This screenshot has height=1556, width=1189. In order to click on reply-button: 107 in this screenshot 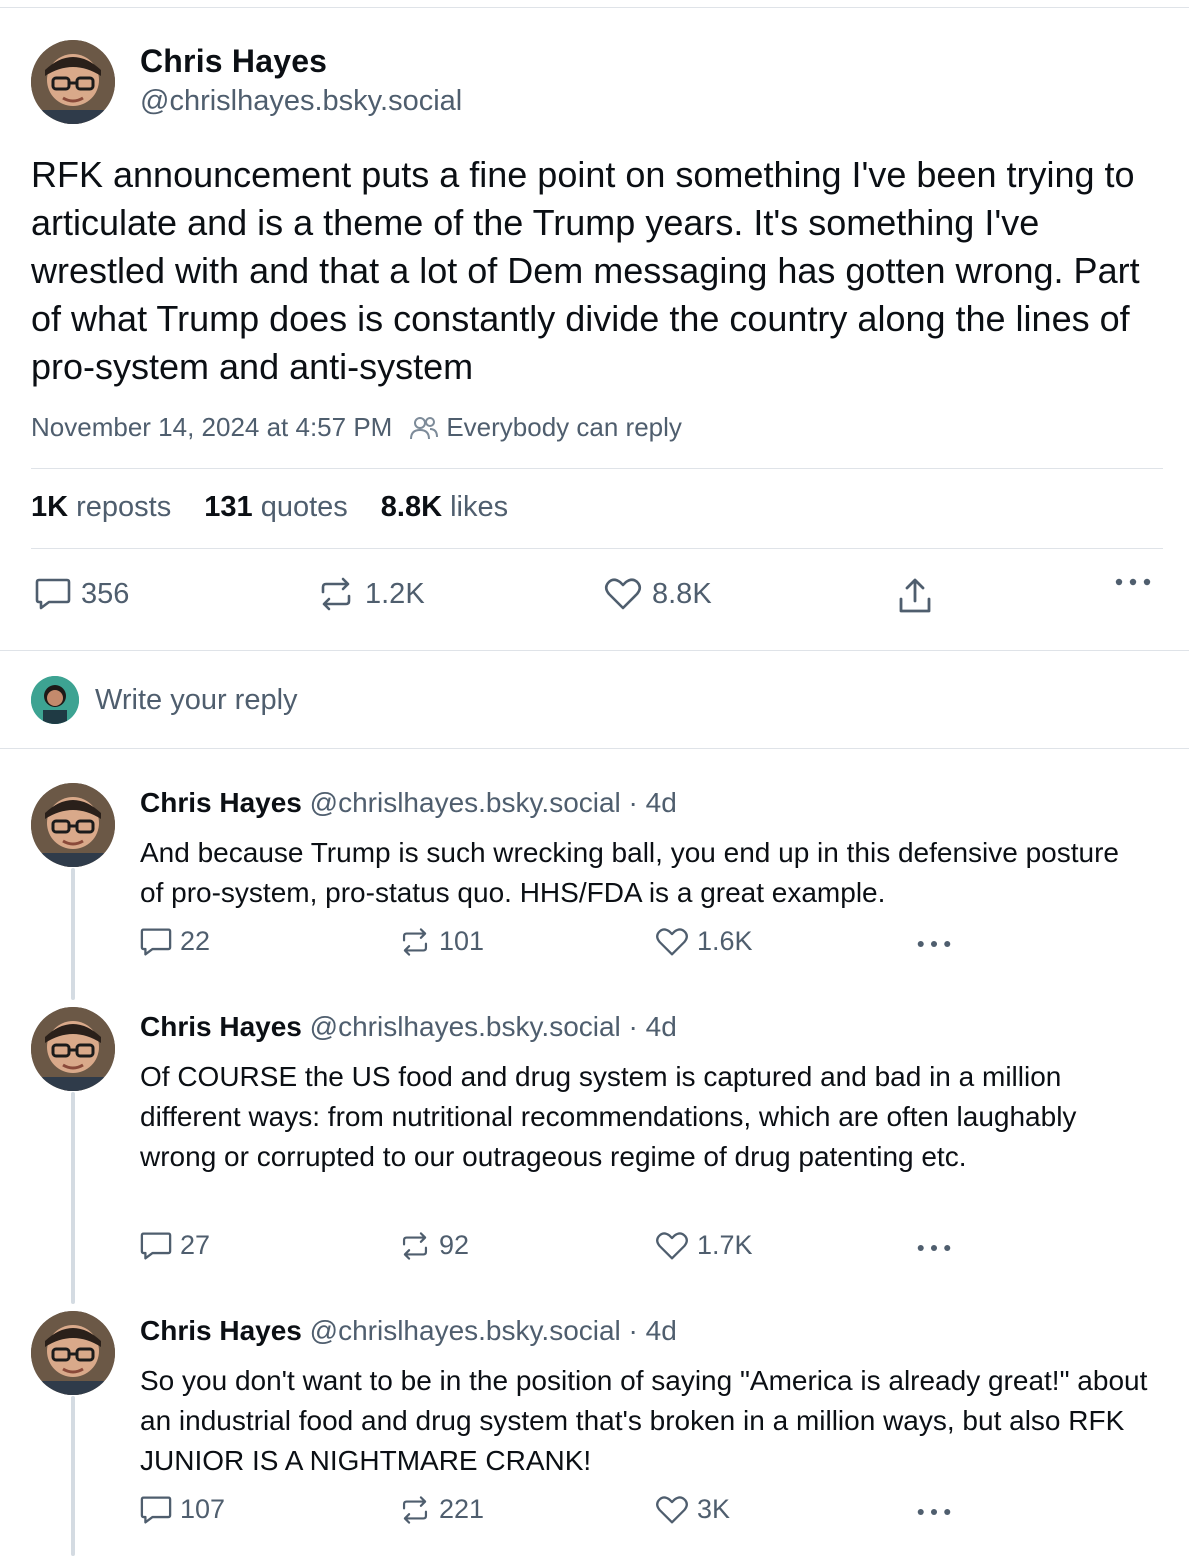, I will do `click(182, 1509)`.